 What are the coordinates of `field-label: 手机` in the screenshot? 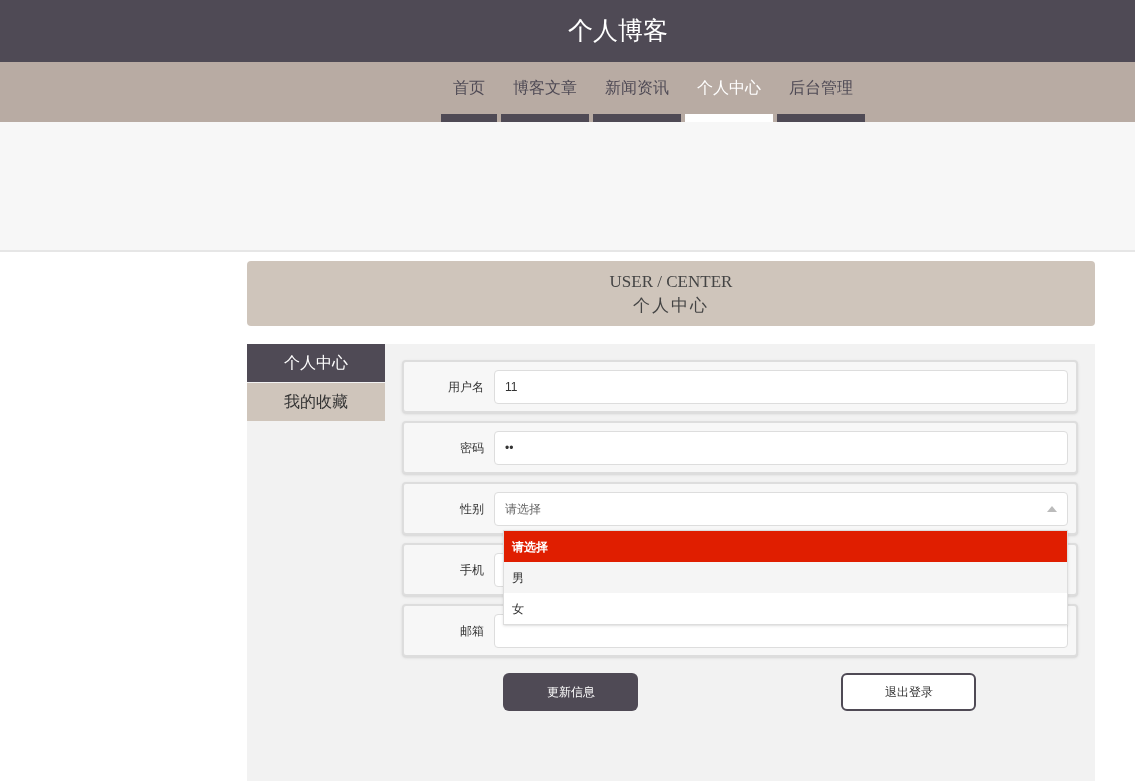 It's located at (472, 570).